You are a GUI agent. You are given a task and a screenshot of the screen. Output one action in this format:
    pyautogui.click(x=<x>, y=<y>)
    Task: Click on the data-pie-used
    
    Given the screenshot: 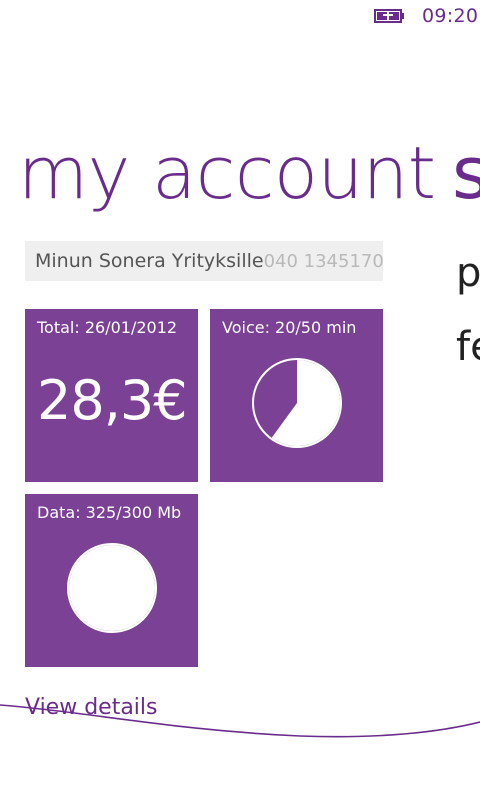 What is the action you would take?
    pyautogui.click(x=112, y=588)
    